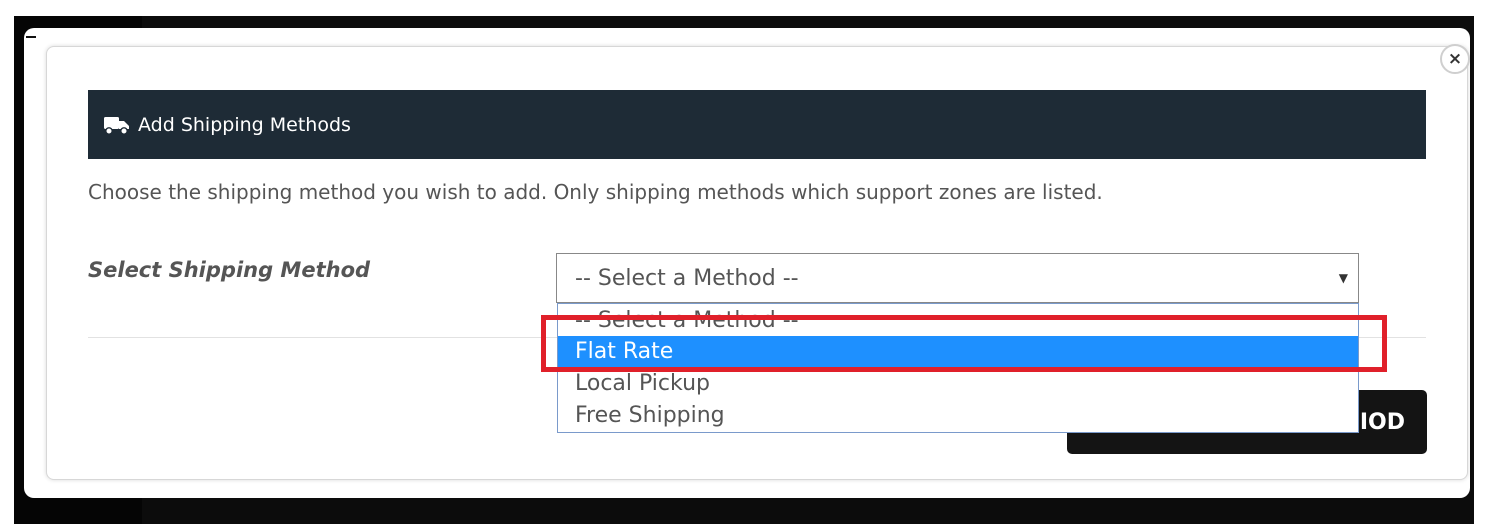  What do you see at coordinates (958, 416) in the screenshot?
I see `dropdown-option-free-shipping: Free Shipping` at bounding box center [958, 416].